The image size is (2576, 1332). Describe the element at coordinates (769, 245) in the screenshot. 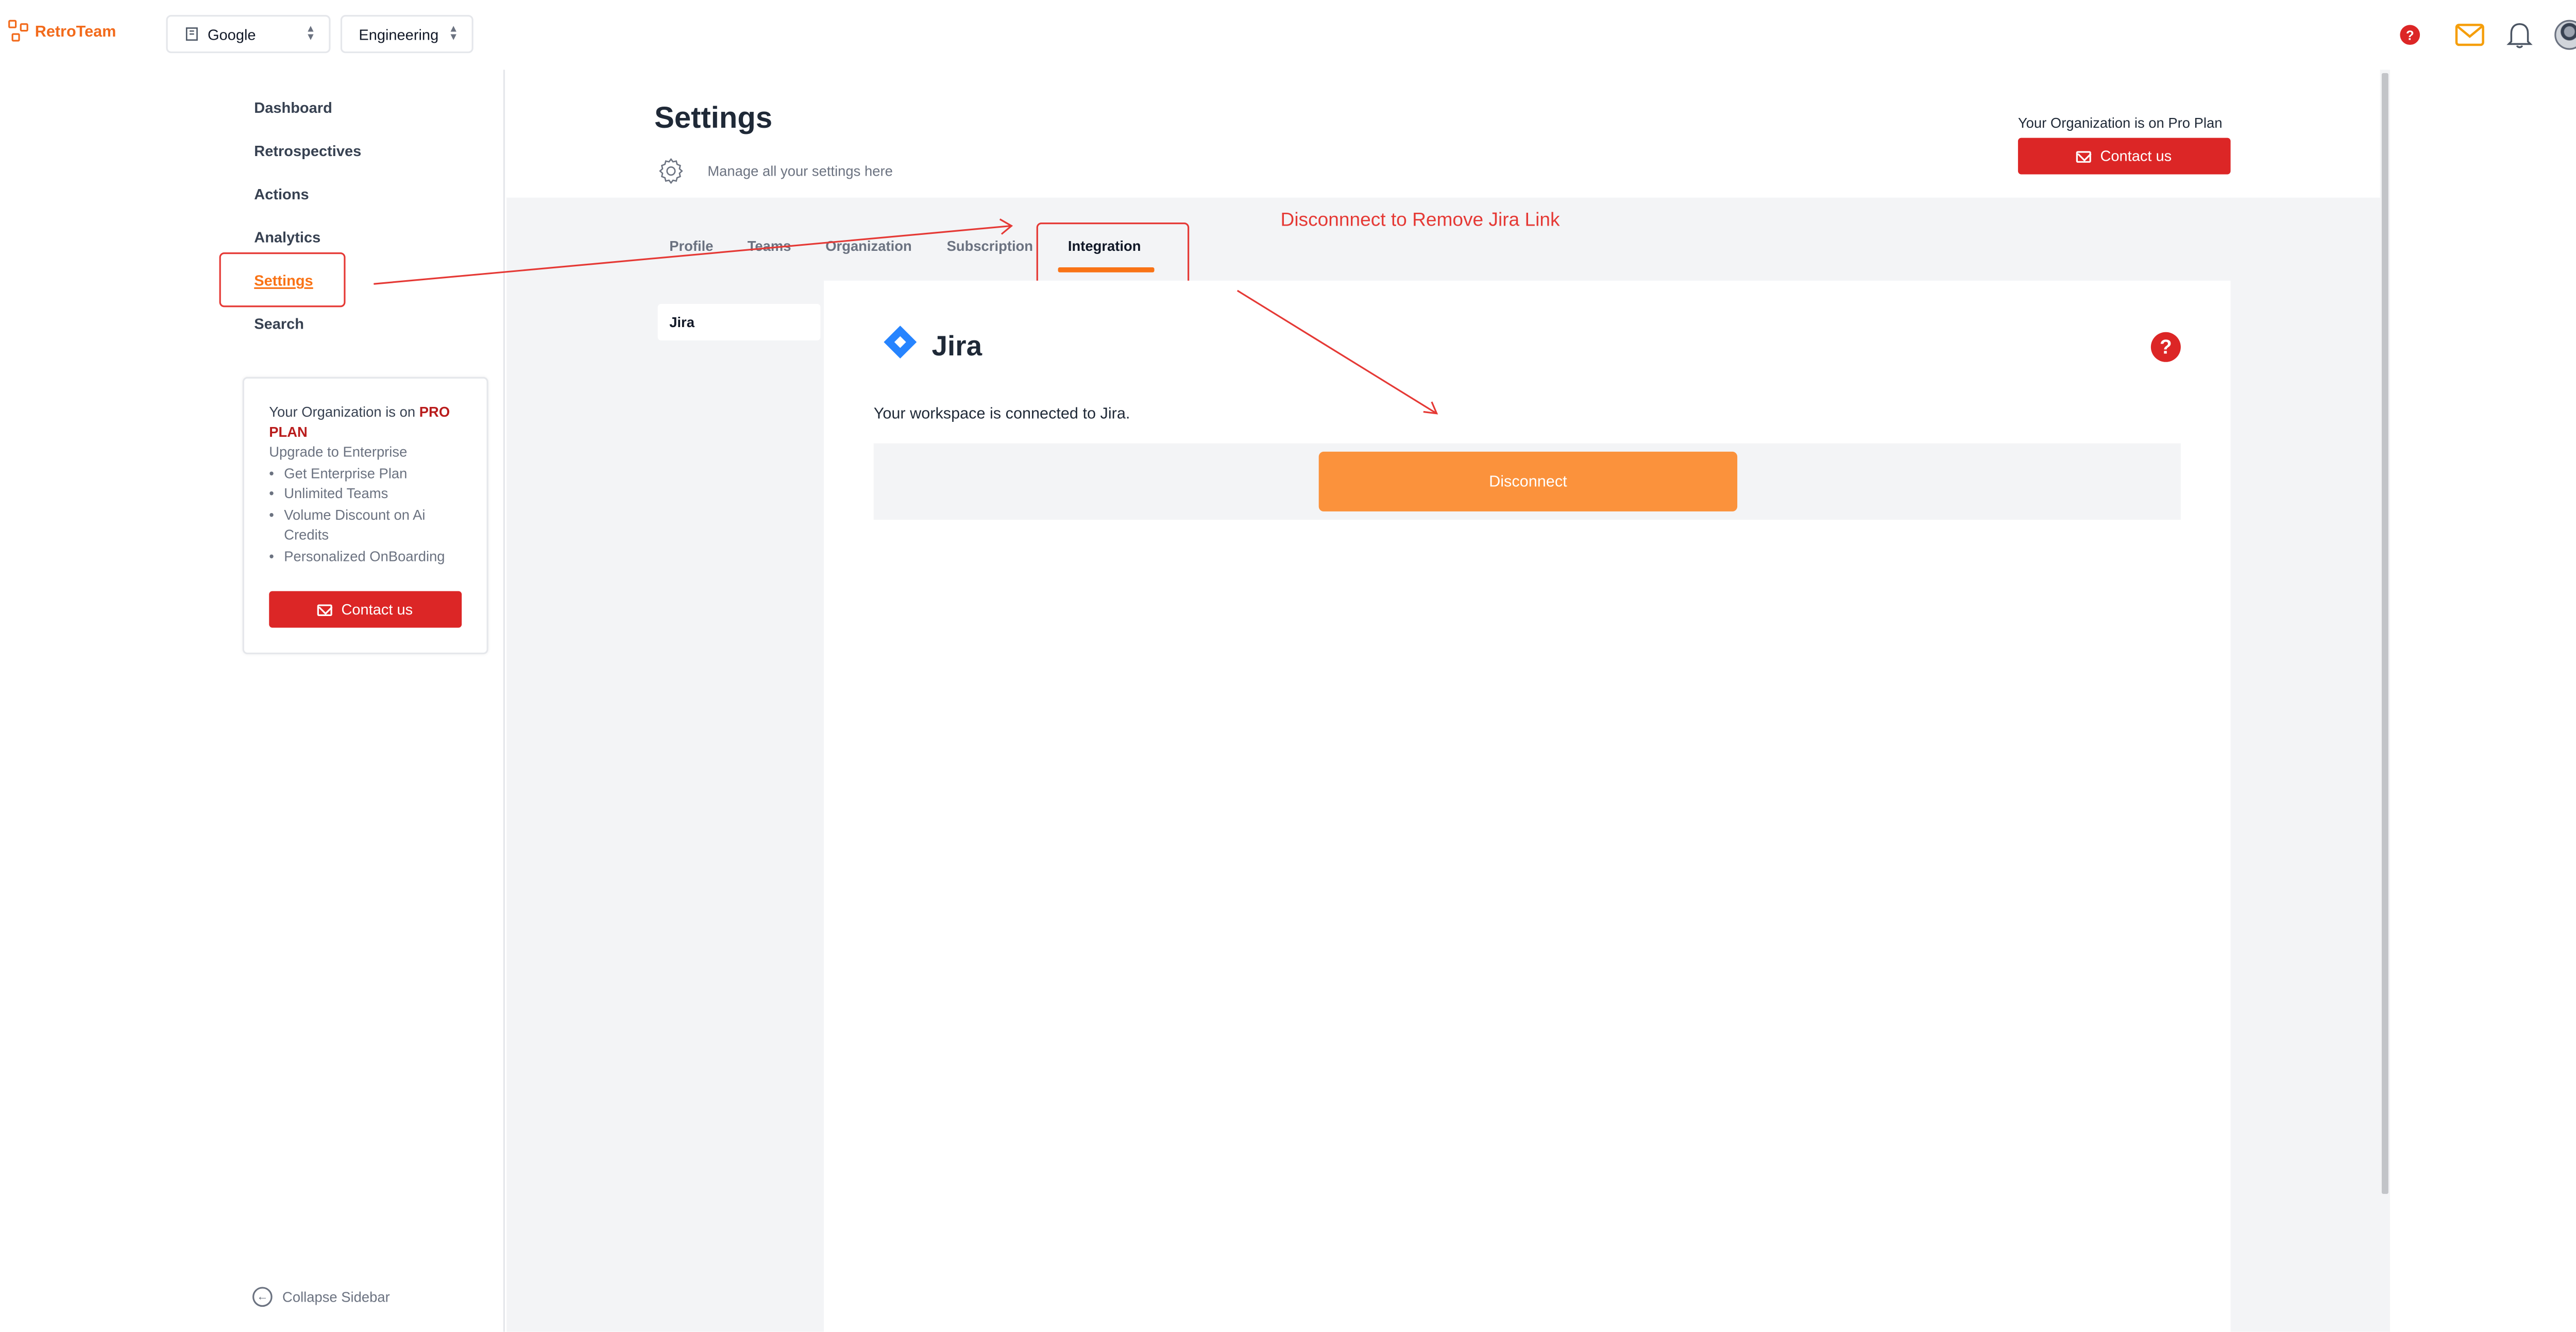

I see `tab-teams: Teams` at that location.